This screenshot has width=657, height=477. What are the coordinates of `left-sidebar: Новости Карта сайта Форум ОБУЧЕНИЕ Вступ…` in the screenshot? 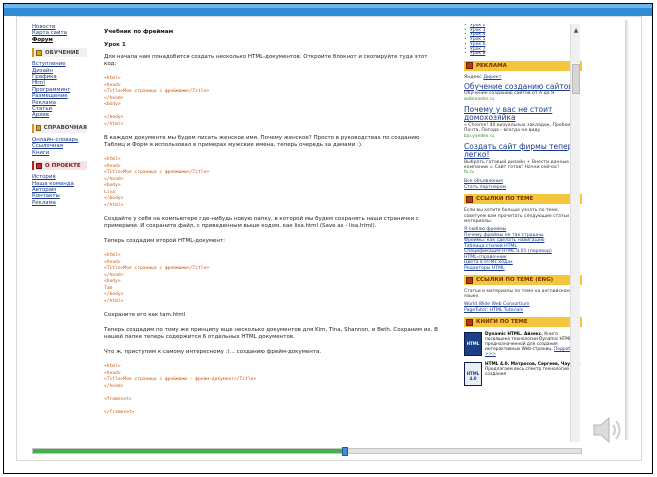 It's located at (59, 233).